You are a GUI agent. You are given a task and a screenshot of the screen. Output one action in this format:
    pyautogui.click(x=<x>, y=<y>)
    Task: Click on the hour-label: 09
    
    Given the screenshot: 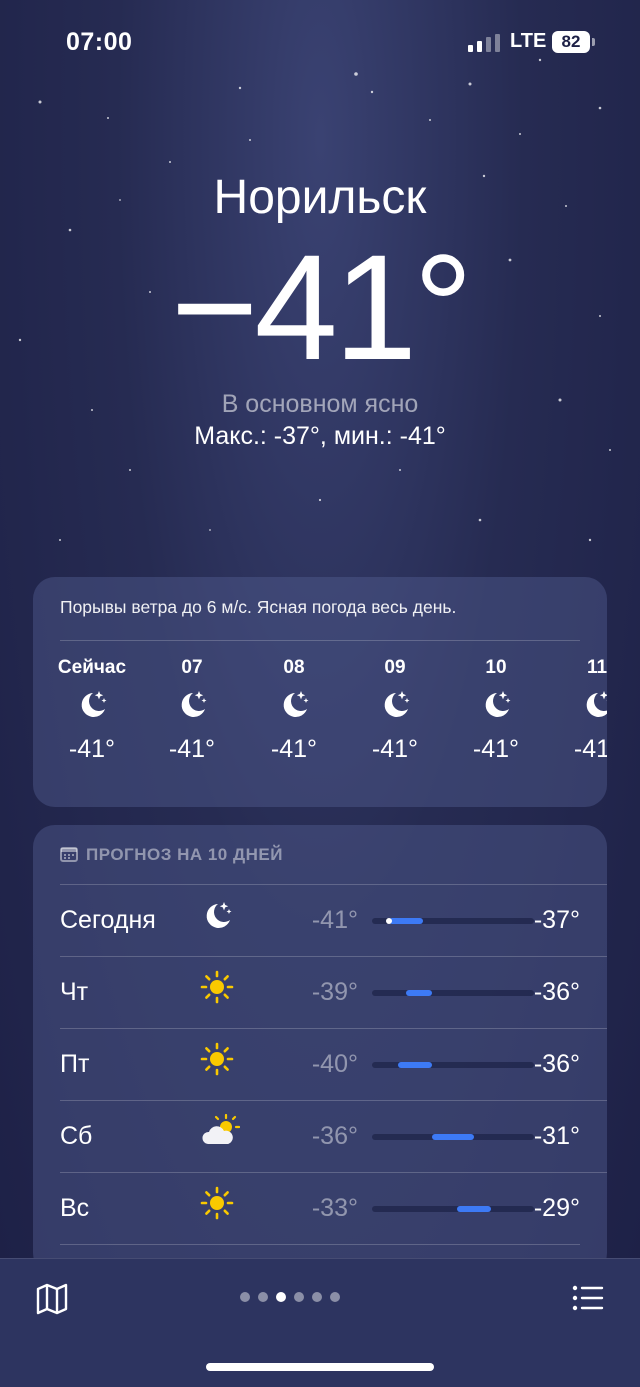 What is the action you would take?
    pyautogui.click(x=395, y=667)
    